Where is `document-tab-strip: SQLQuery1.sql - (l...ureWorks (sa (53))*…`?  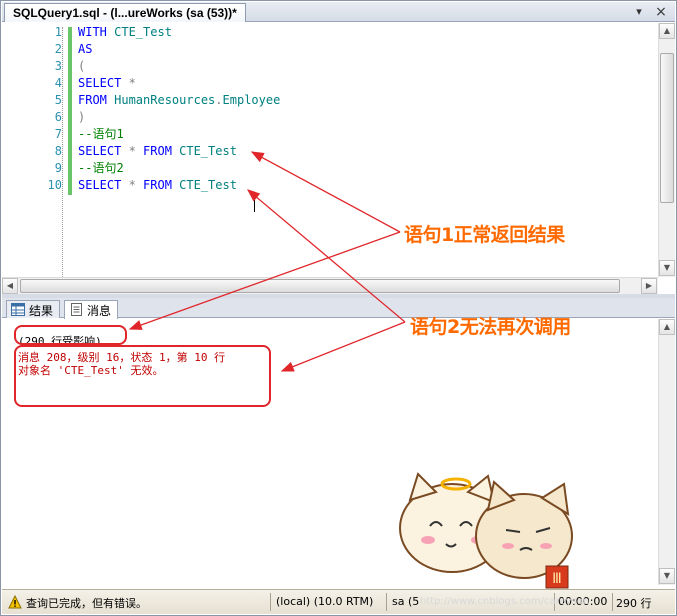
document-tab-strip: SQLQuery1.sql - (l...ureWorks (sa (53))*… is located at coordinates (338, 12).